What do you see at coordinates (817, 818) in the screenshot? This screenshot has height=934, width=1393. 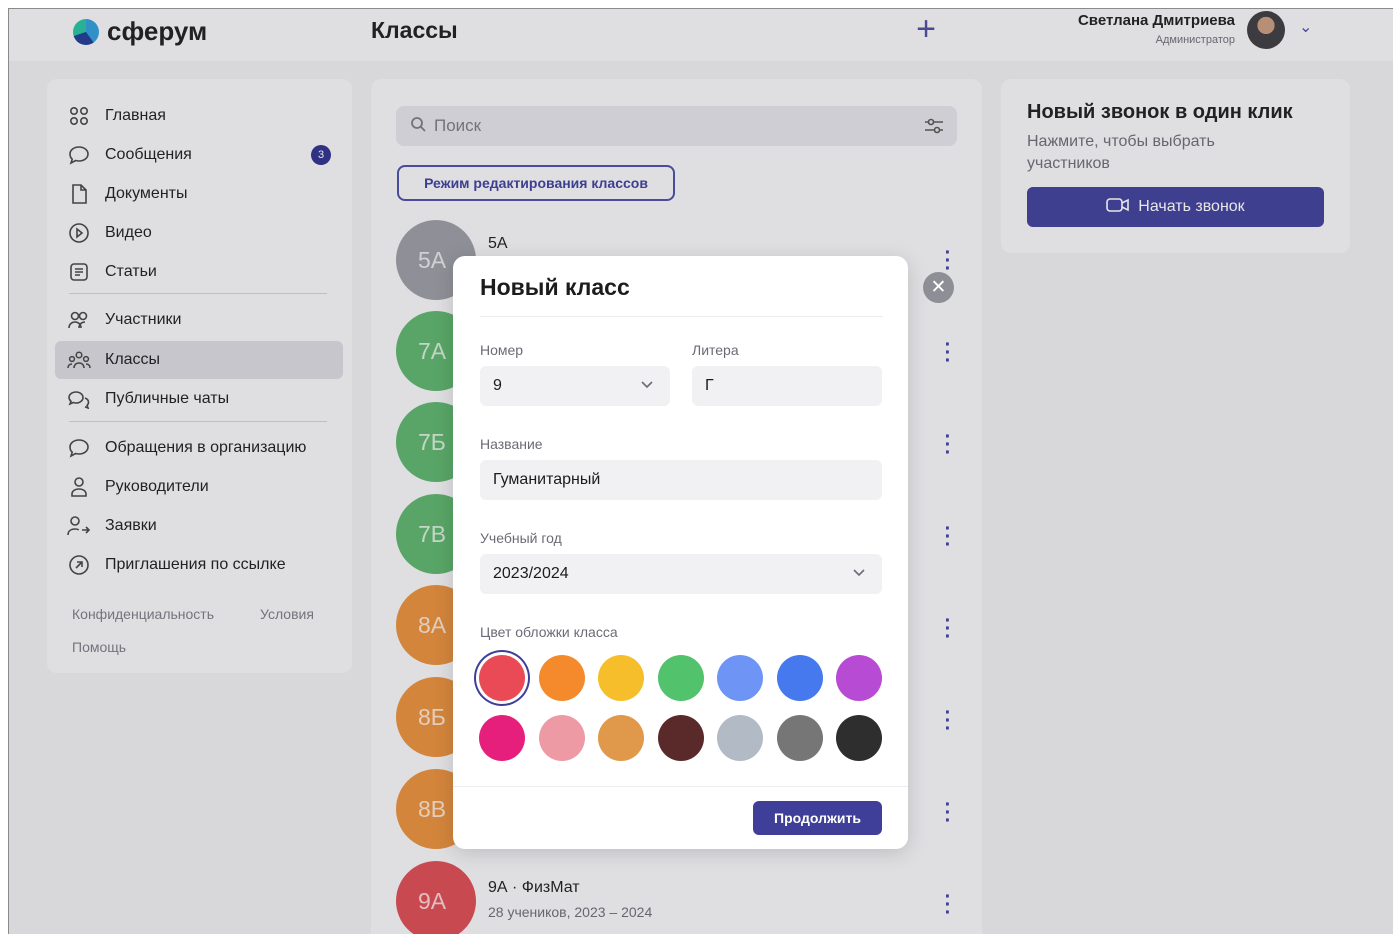 I see `continue-button: Продолжить` at bounding box center [817, 818].